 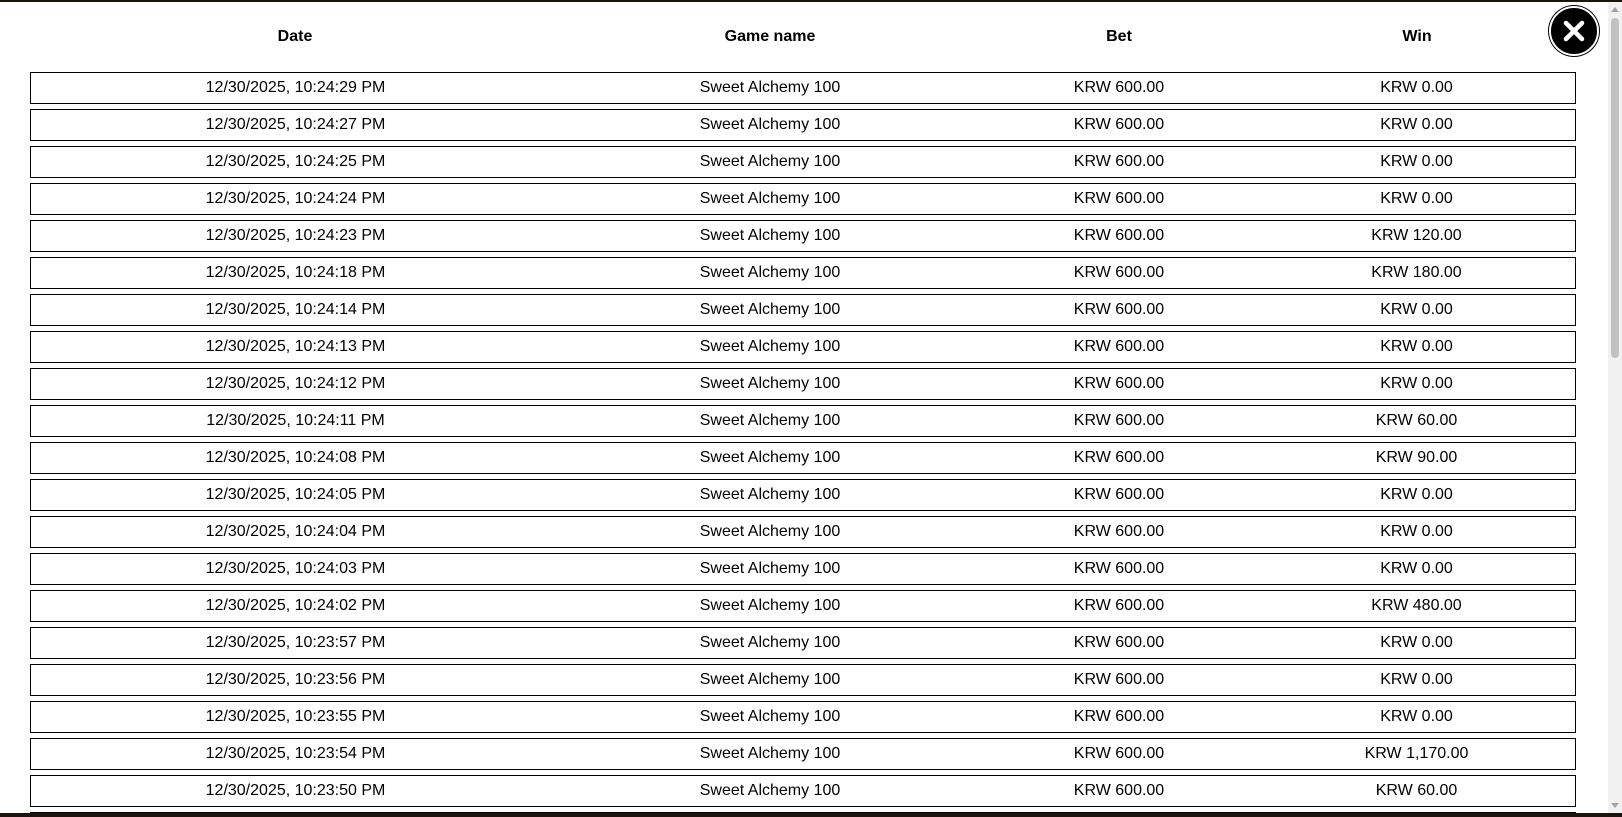 What do you see at coordinates (295, 421) in the screenshot?
I see `cell-date: 12/30/2025, 10:24:11 PM` at bounding box center [295, 421].